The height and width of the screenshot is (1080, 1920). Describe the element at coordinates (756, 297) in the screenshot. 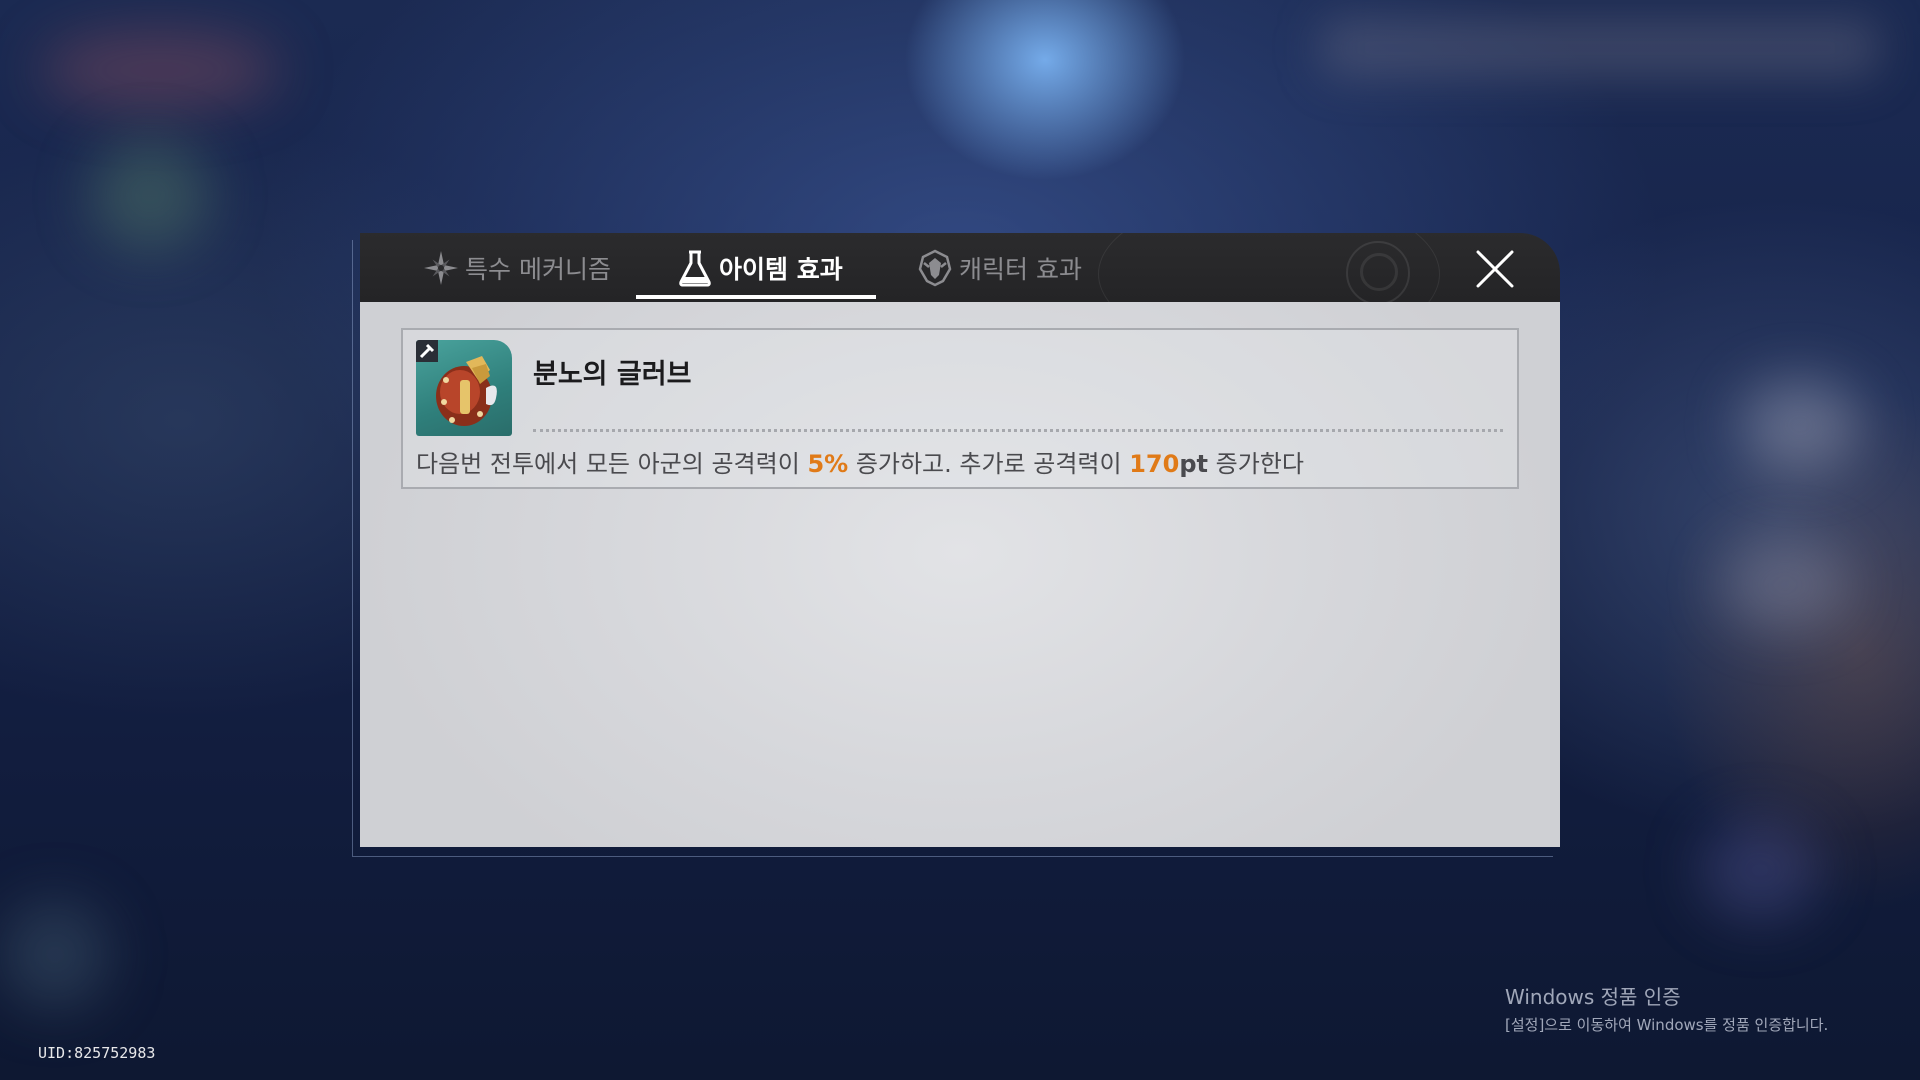

I see `active-tab-indicator` at that location.